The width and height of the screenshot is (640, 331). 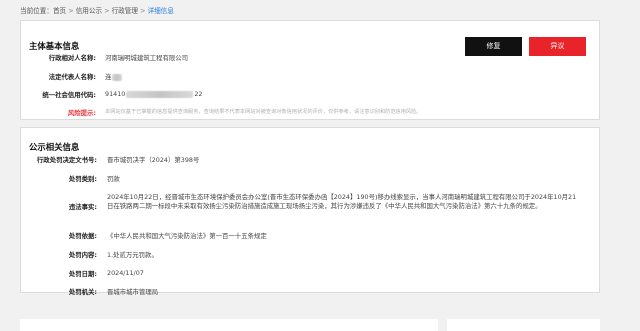 I want to click on objection-button: 异议, so click(x=557, y=46).